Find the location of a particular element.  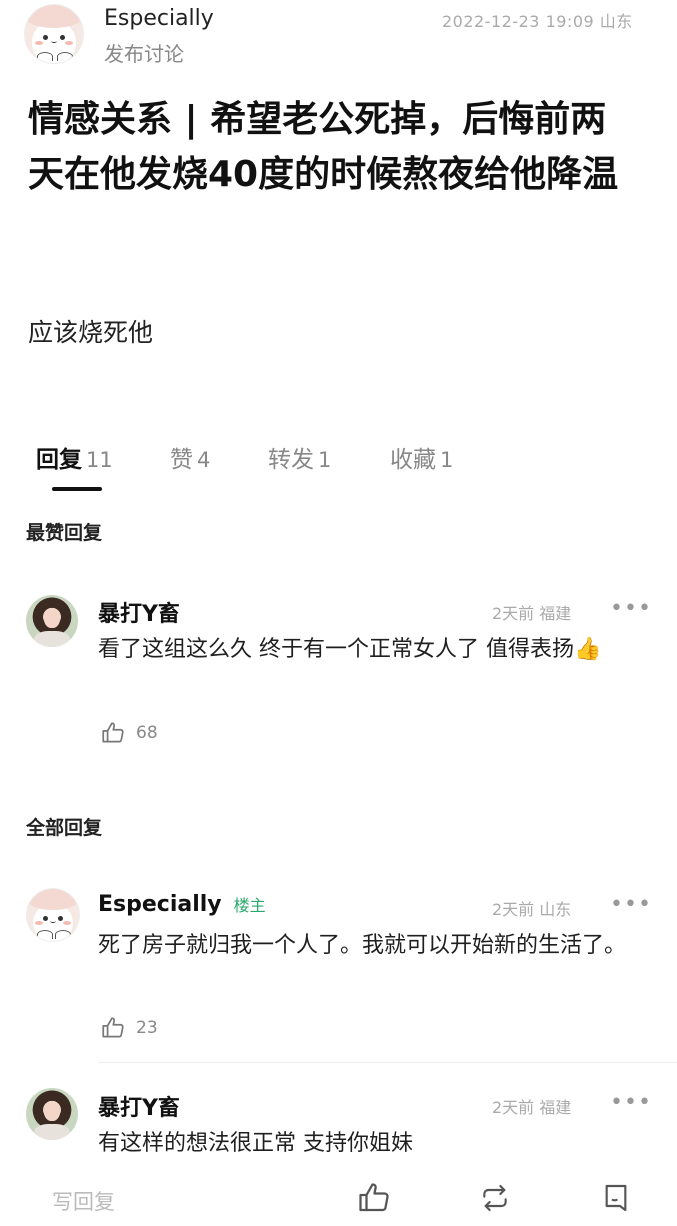

tab-favorites: 收藏 1 is located at coordinates (421, 457).